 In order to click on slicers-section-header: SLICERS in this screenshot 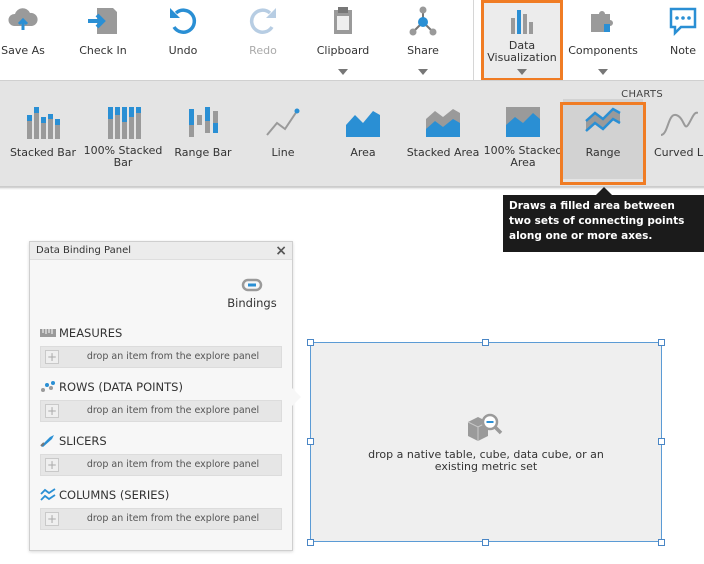, I will do `click(73, 441)`.